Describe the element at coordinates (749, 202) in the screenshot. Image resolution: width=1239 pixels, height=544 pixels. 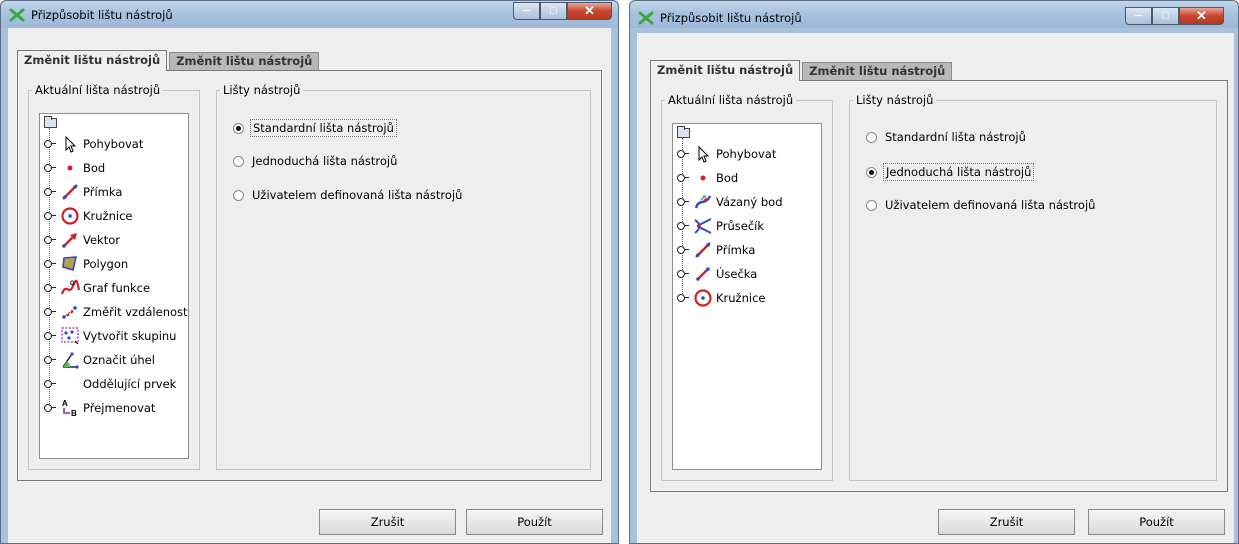
I see `tree-item-label: Vázaný bod` at that location.